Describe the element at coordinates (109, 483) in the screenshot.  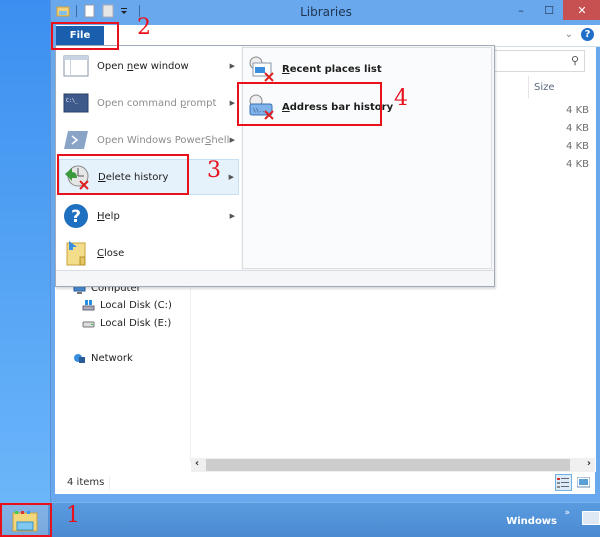
I see `status-divider` at that location.